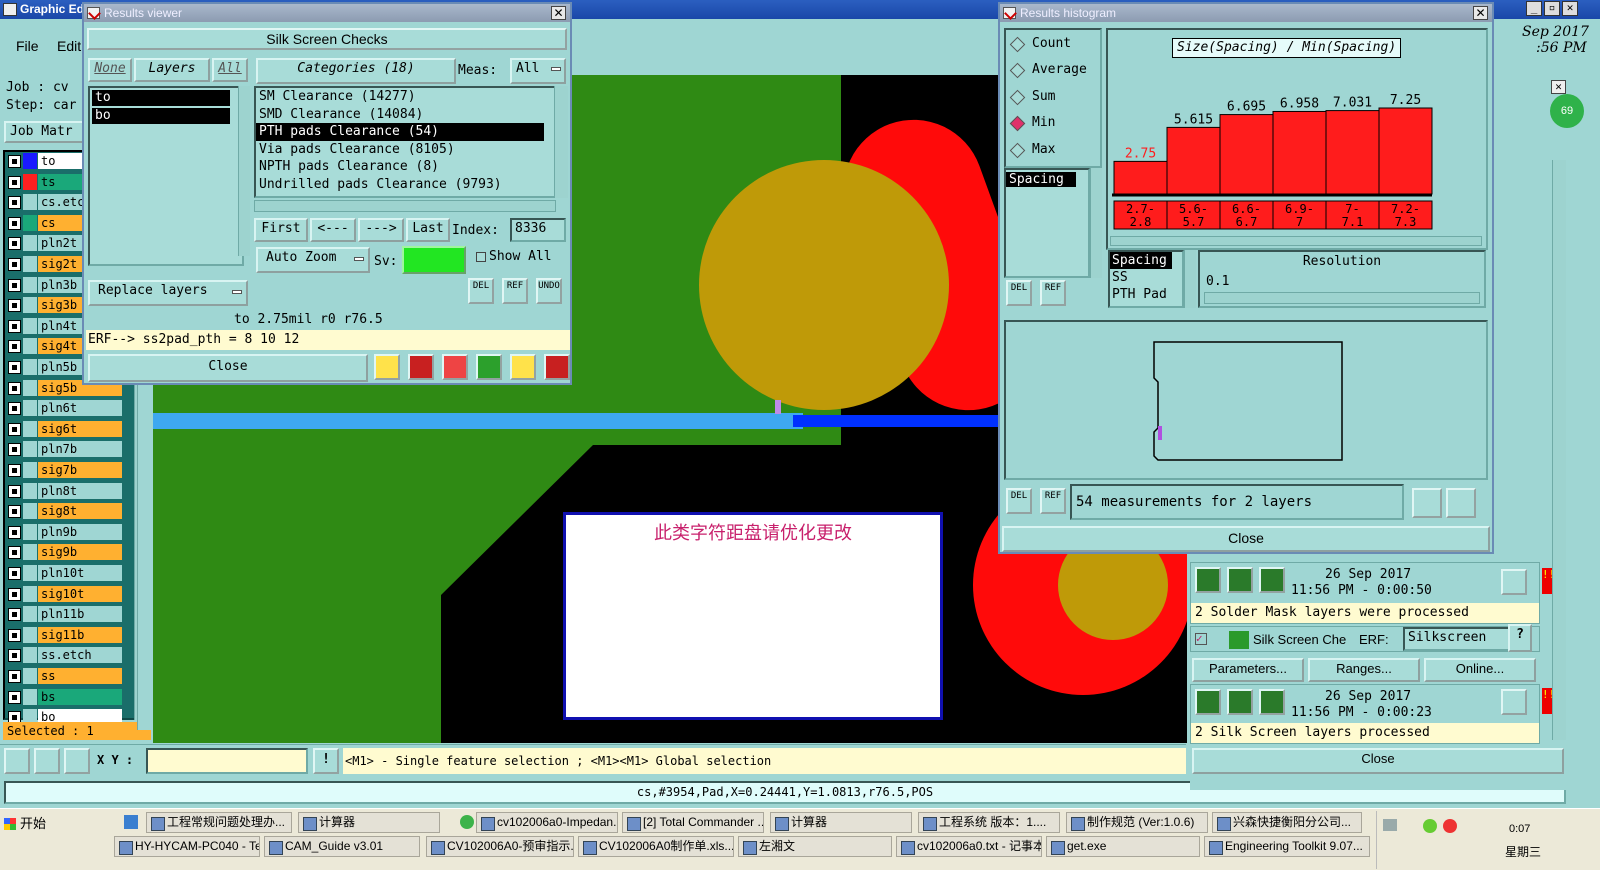  What do you see at coordinates (538, 71) in the screenshot?
I see `meas-select: All` at bounding box center [538, 71].